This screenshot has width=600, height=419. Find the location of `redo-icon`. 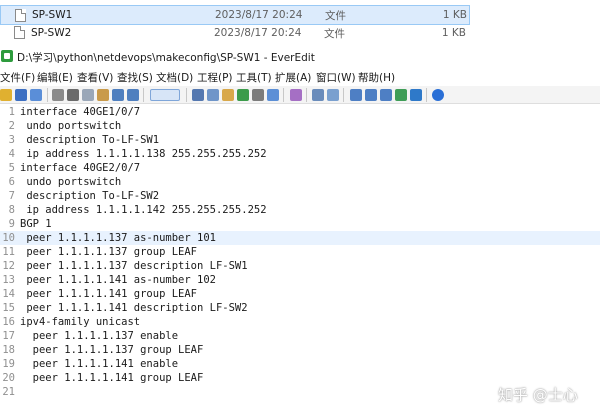

redo-icon is located at coordinates (133, 95).